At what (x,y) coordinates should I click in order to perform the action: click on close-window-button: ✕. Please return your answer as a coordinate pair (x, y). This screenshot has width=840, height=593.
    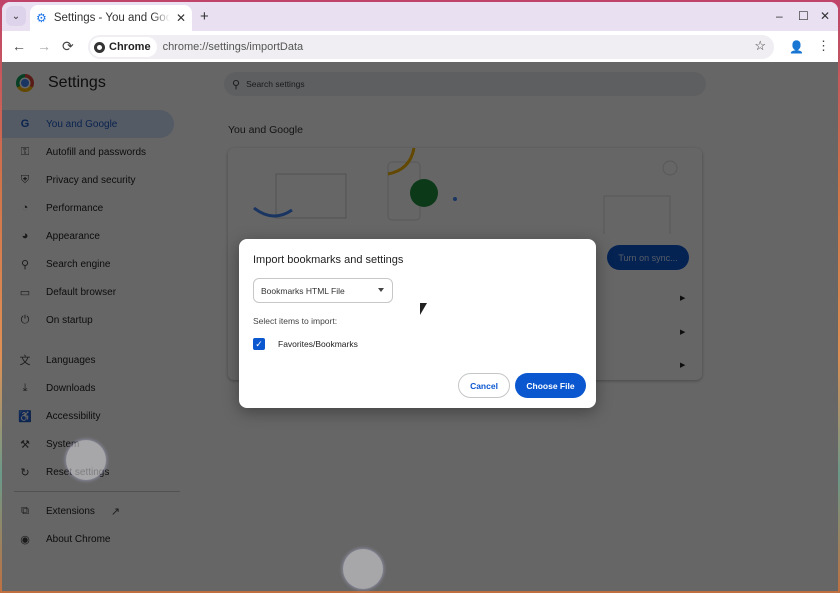
    Looking at the image, I should click on (825, 16).